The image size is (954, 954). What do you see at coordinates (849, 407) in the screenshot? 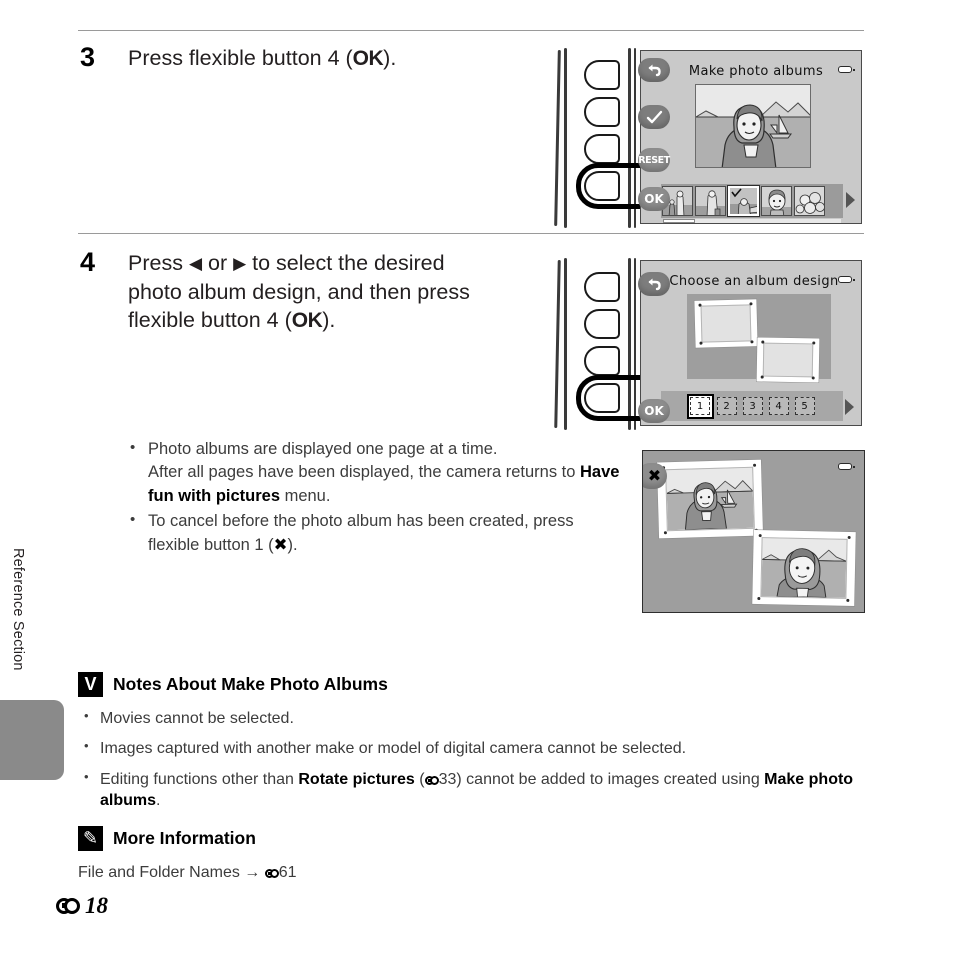
I see `design-next-arrow-icon` at bounding box center [849, 407].